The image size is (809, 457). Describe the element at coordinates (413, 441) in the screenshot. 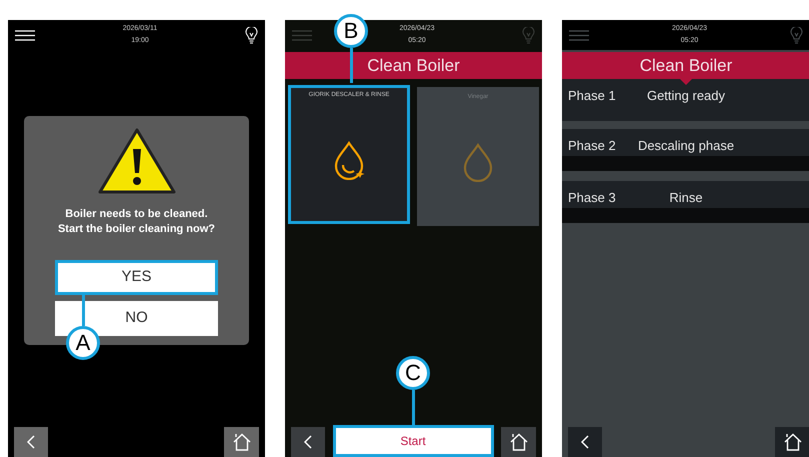

I see `start-button: Start` at that location.